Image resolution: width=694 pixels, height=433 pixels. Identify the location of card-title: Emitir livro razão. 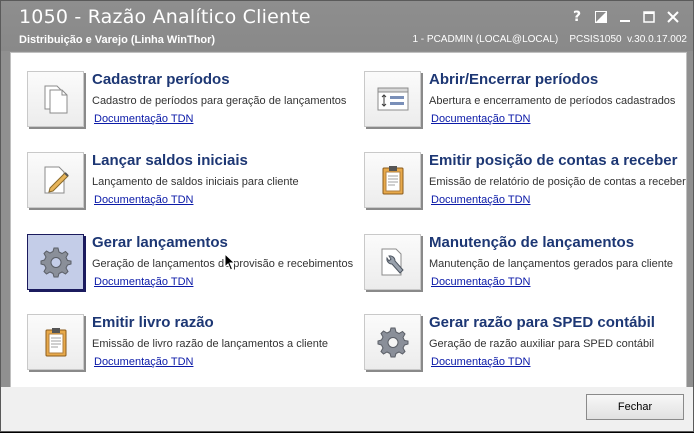
(153, 322).